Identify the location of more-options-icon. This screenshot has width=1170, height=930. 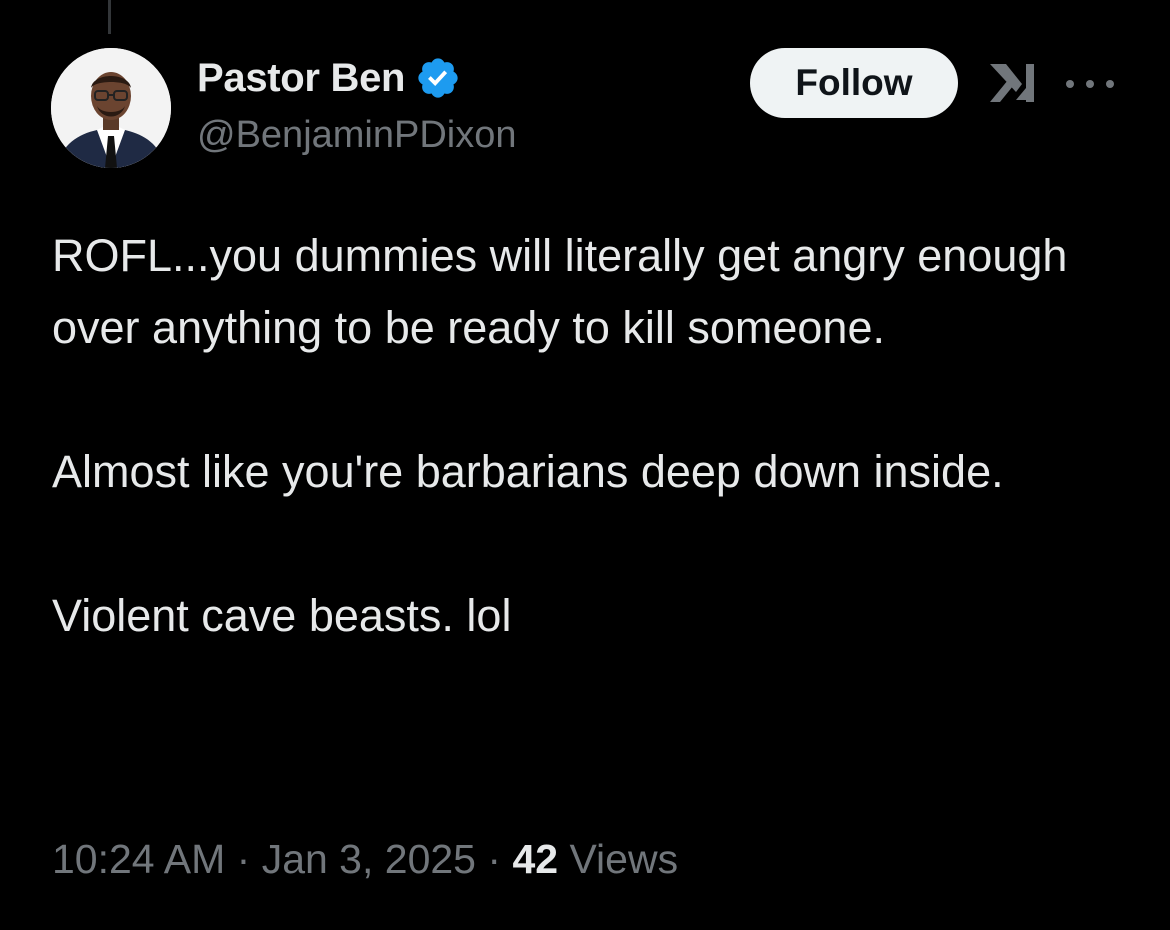
(1090, 84).